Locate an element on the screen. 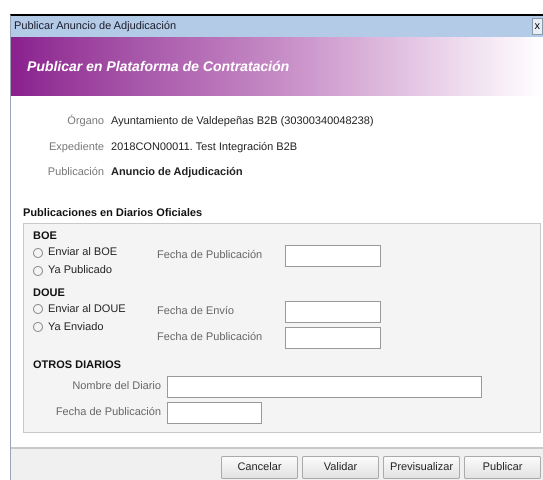 This screenshot has width=543, height=480. group-title: DOUE is located at coordinates (49, 293).